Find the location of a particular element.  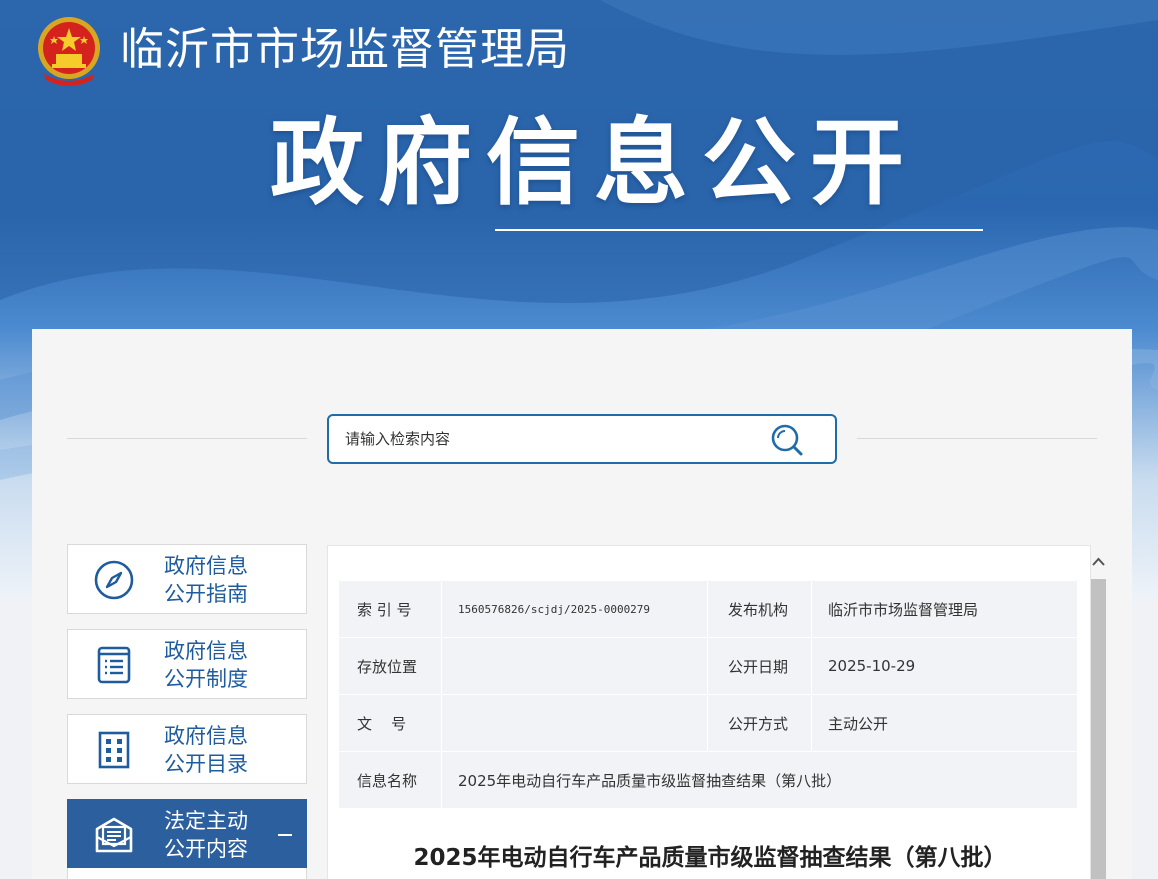

index-no-value: 1560576826/scjdj/2025-0000279 is located at coordinates (574, 609).